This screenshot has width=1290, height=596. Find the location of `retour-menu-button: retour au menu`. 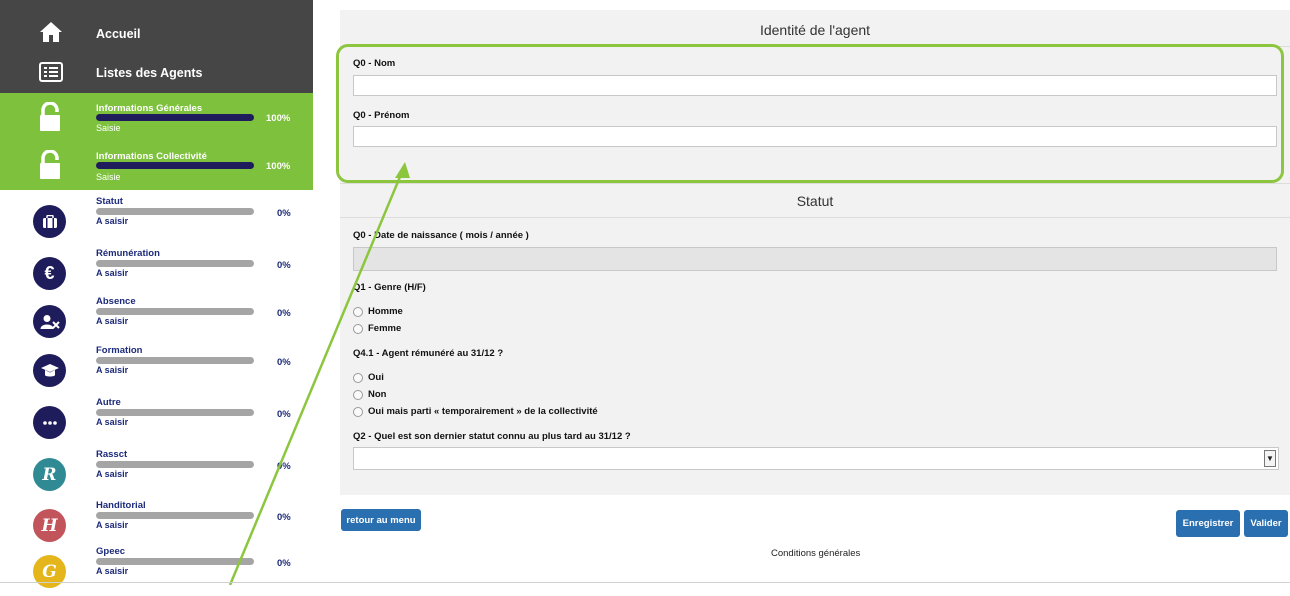

retour-menu-button: retour au menu is located at coordinates (381, 520).